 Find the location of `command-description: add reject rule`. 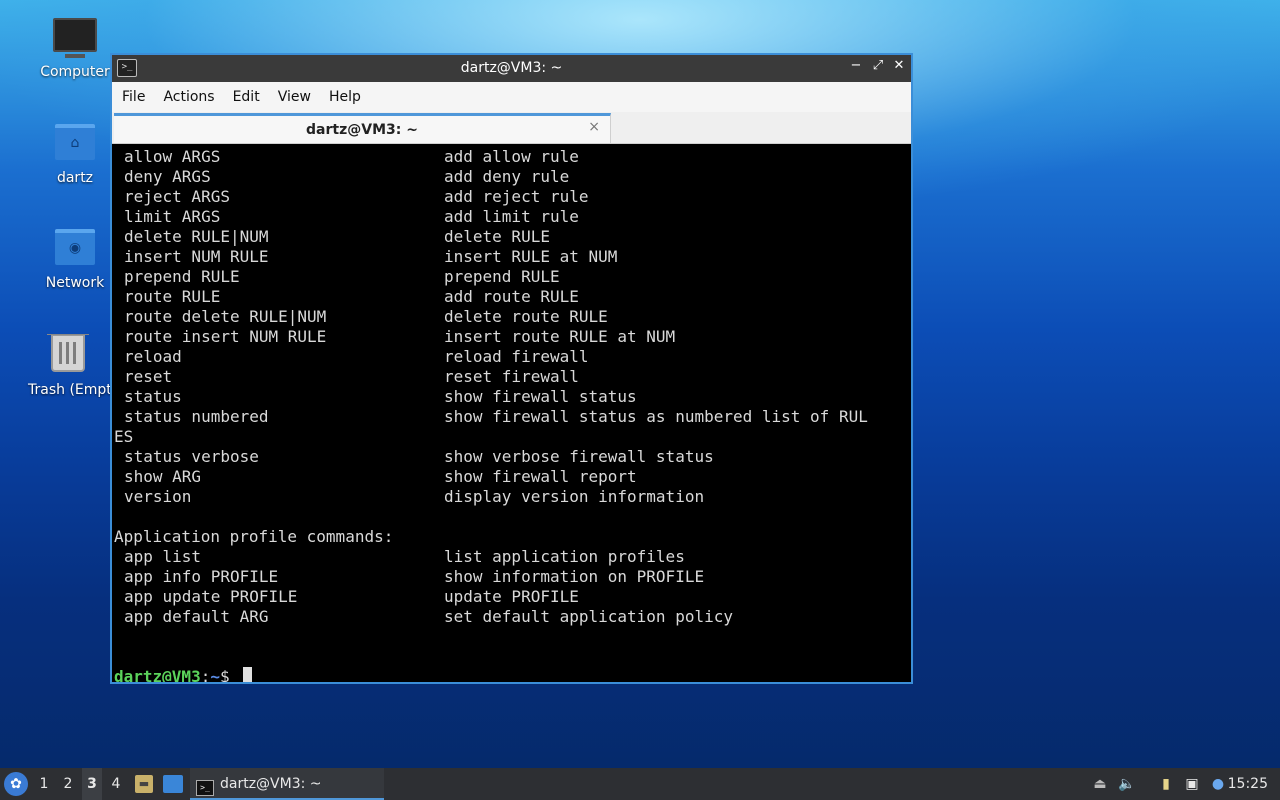

command-description: add reject rule is located at coordinates (516, 196).